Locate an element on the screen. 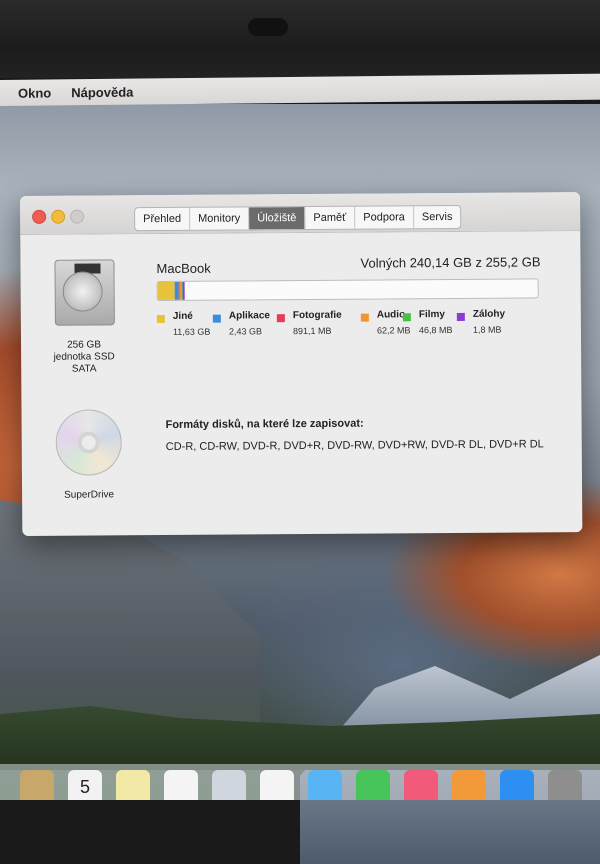  zoom-button is located at coordinates (77, 217).